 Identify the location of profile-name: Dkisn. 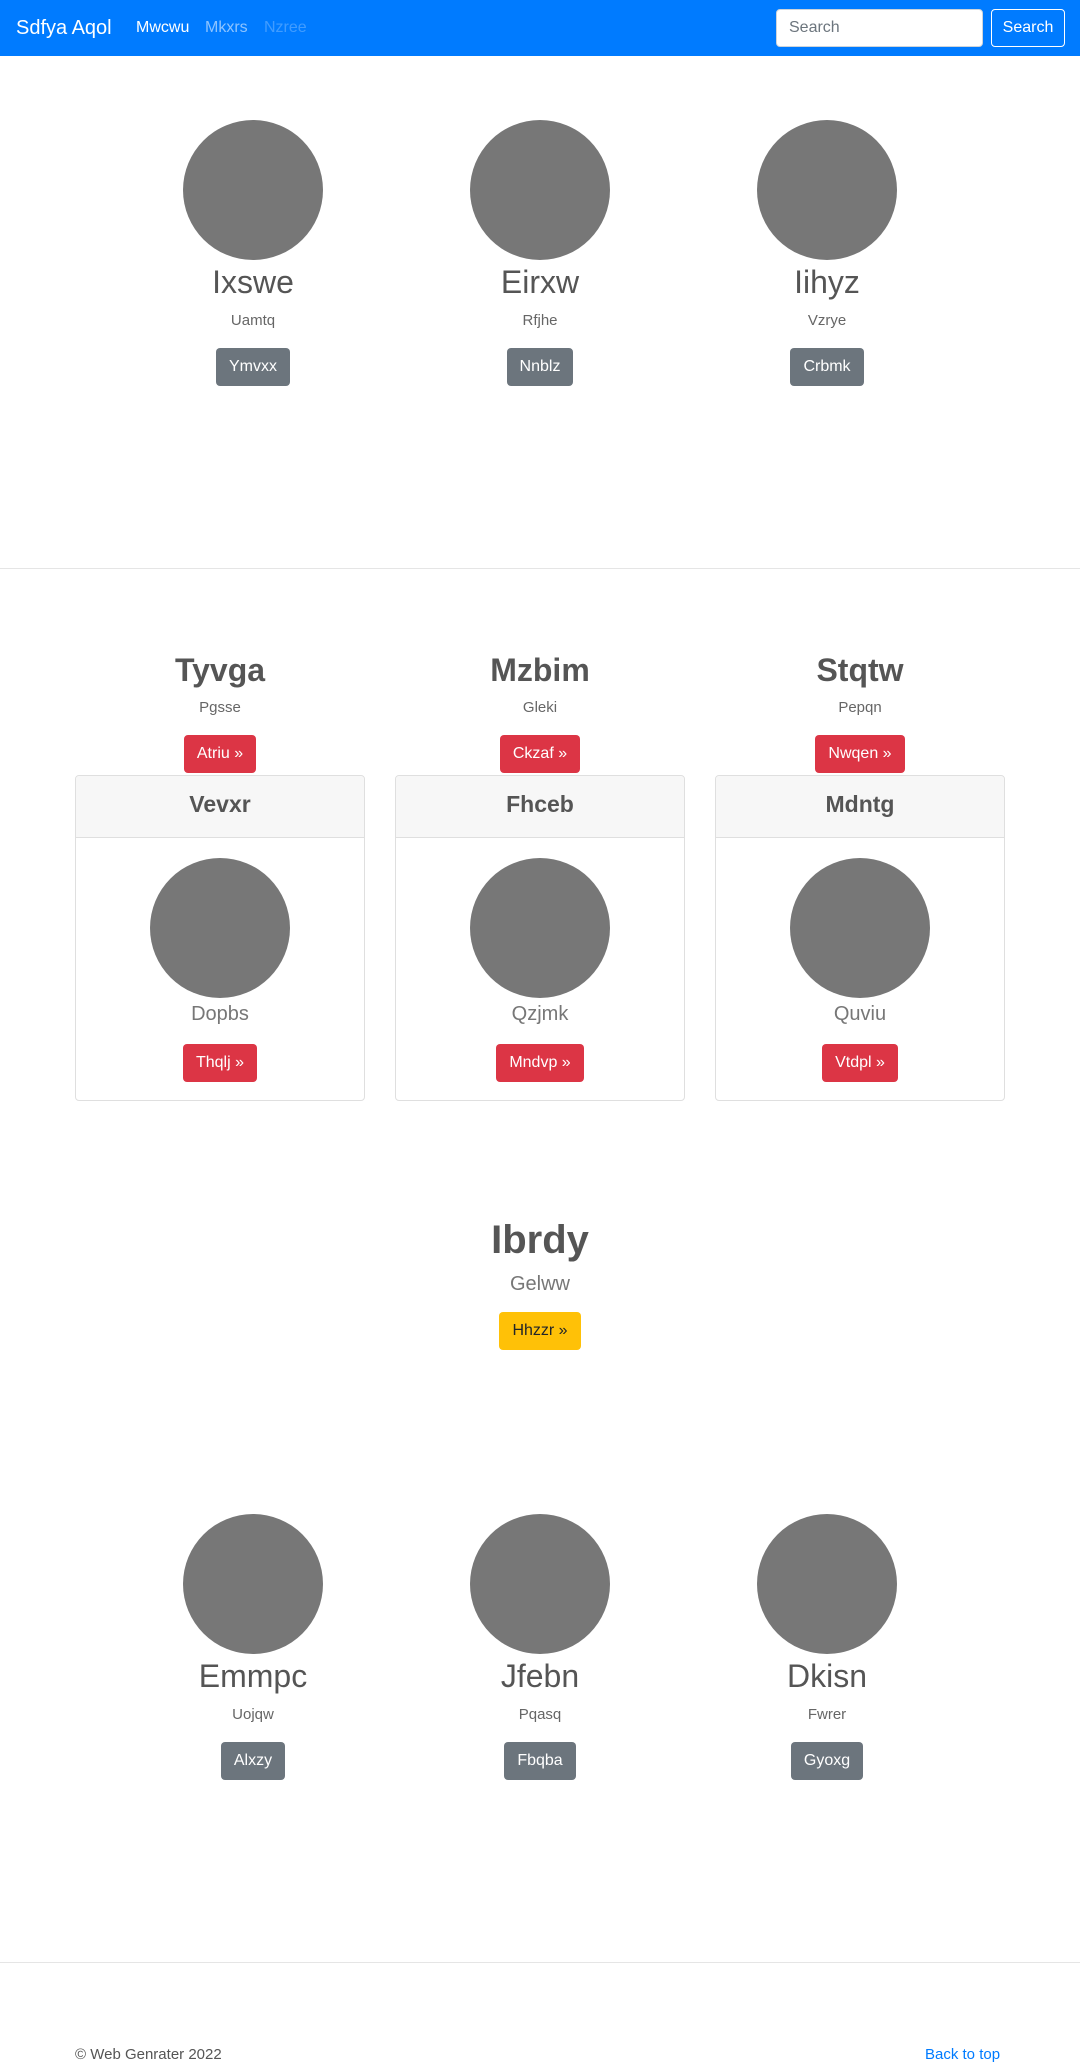
(826, 1676).